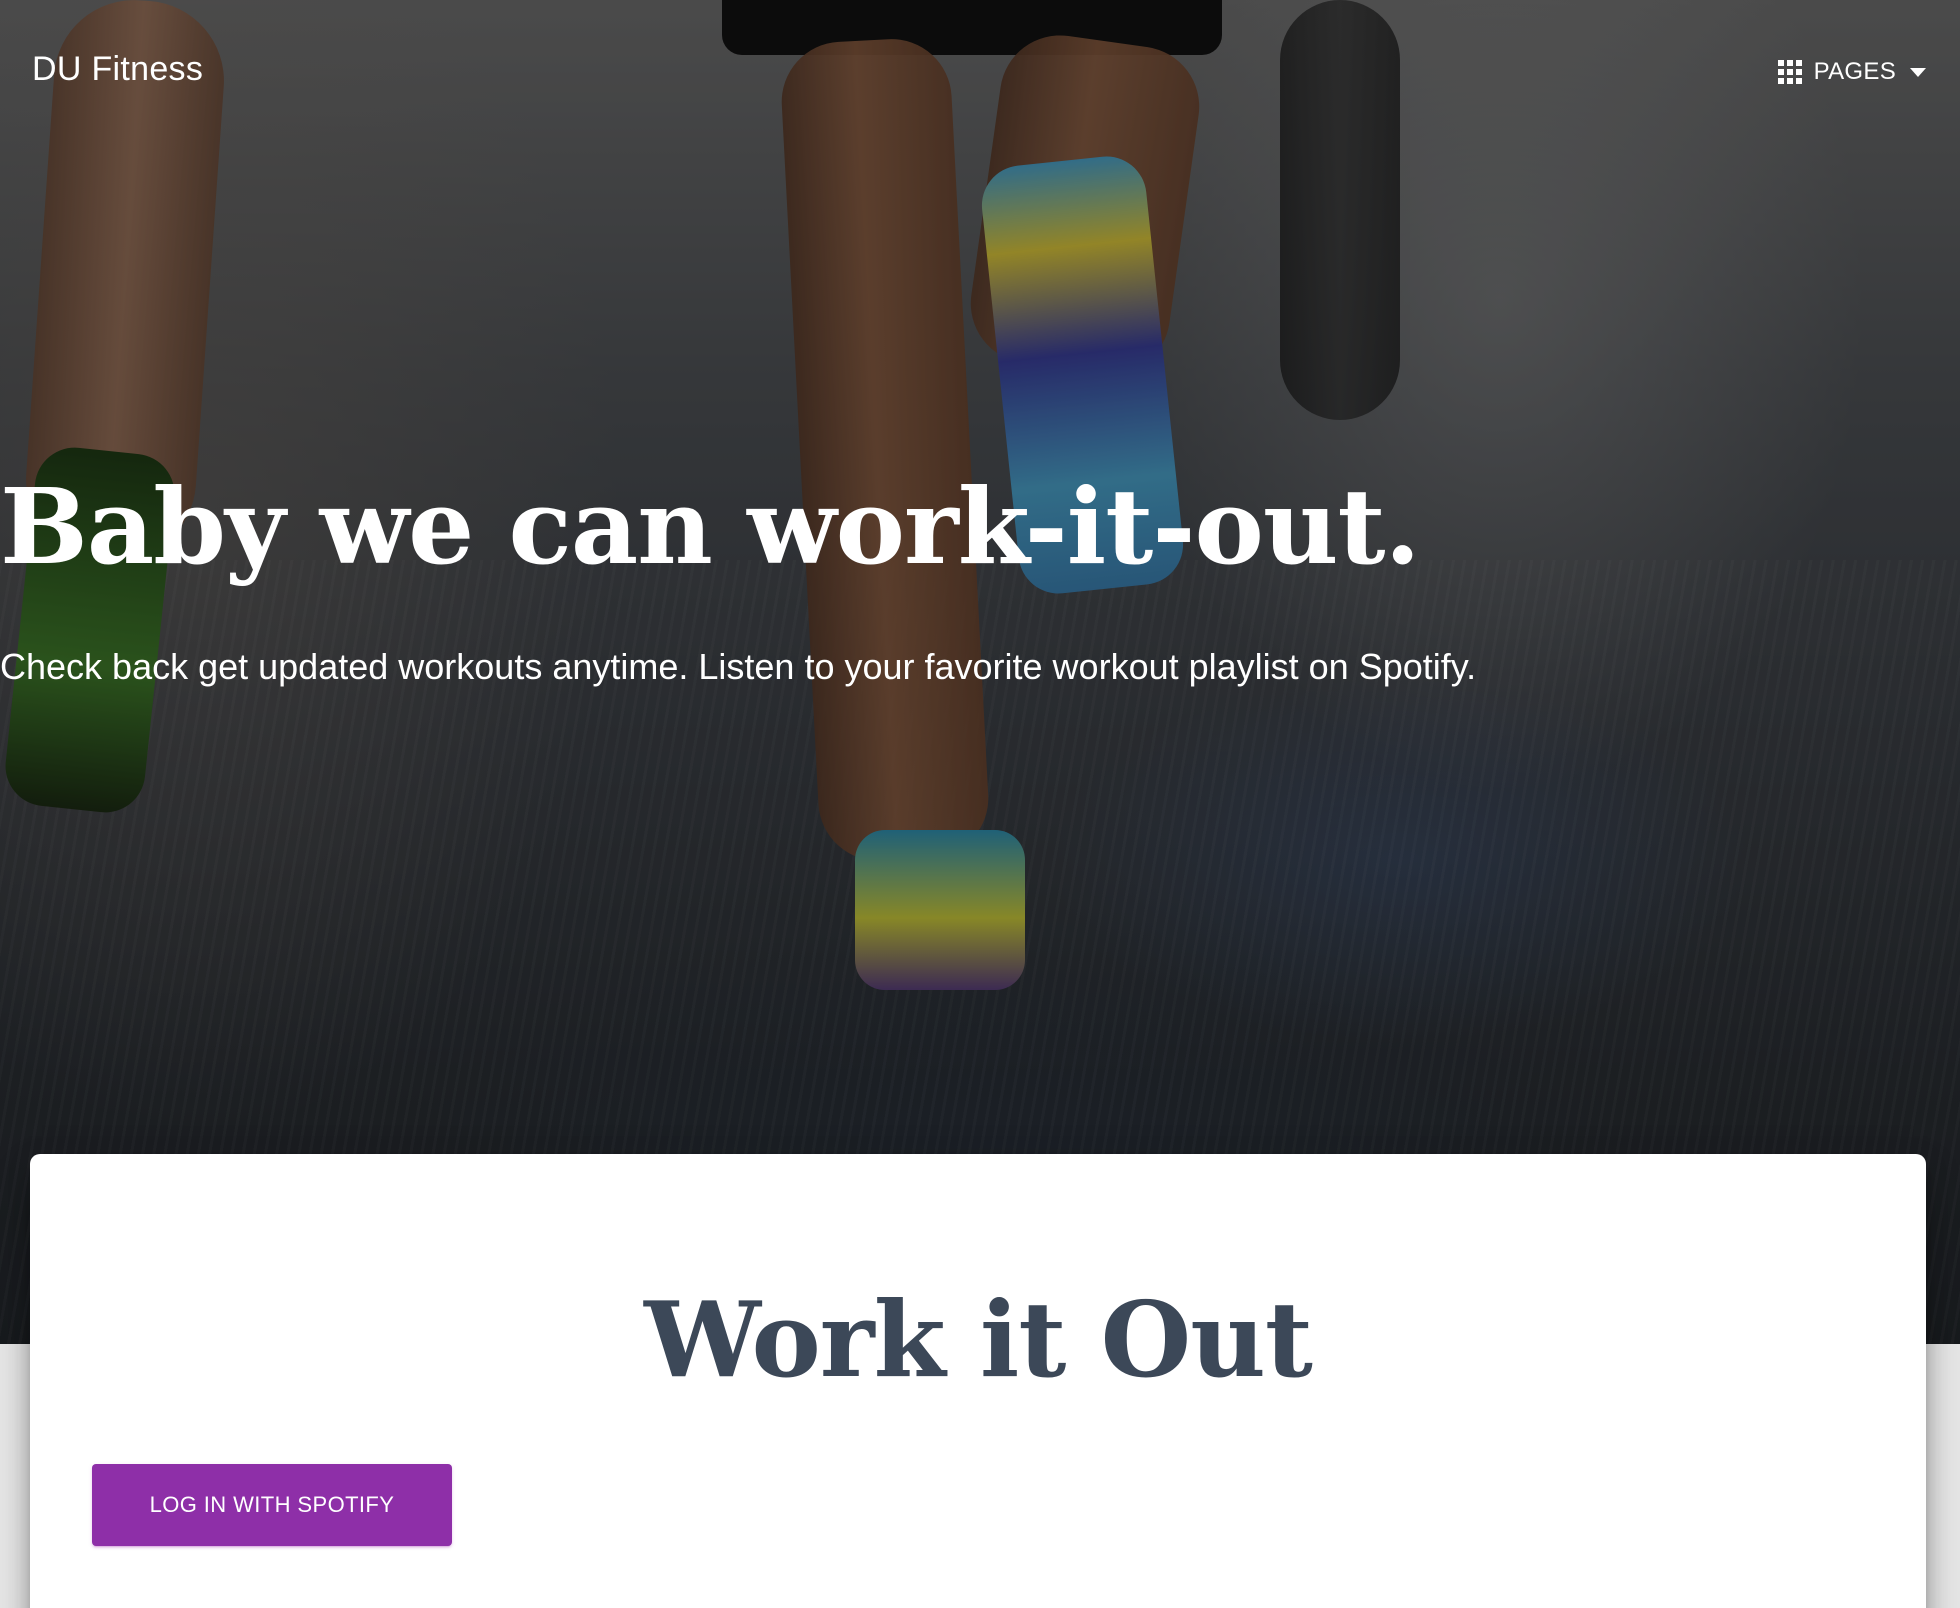  Describe the element at coordinates (117, 69) in the screenshot. I see `brand-link: DU Fitness` at that location.